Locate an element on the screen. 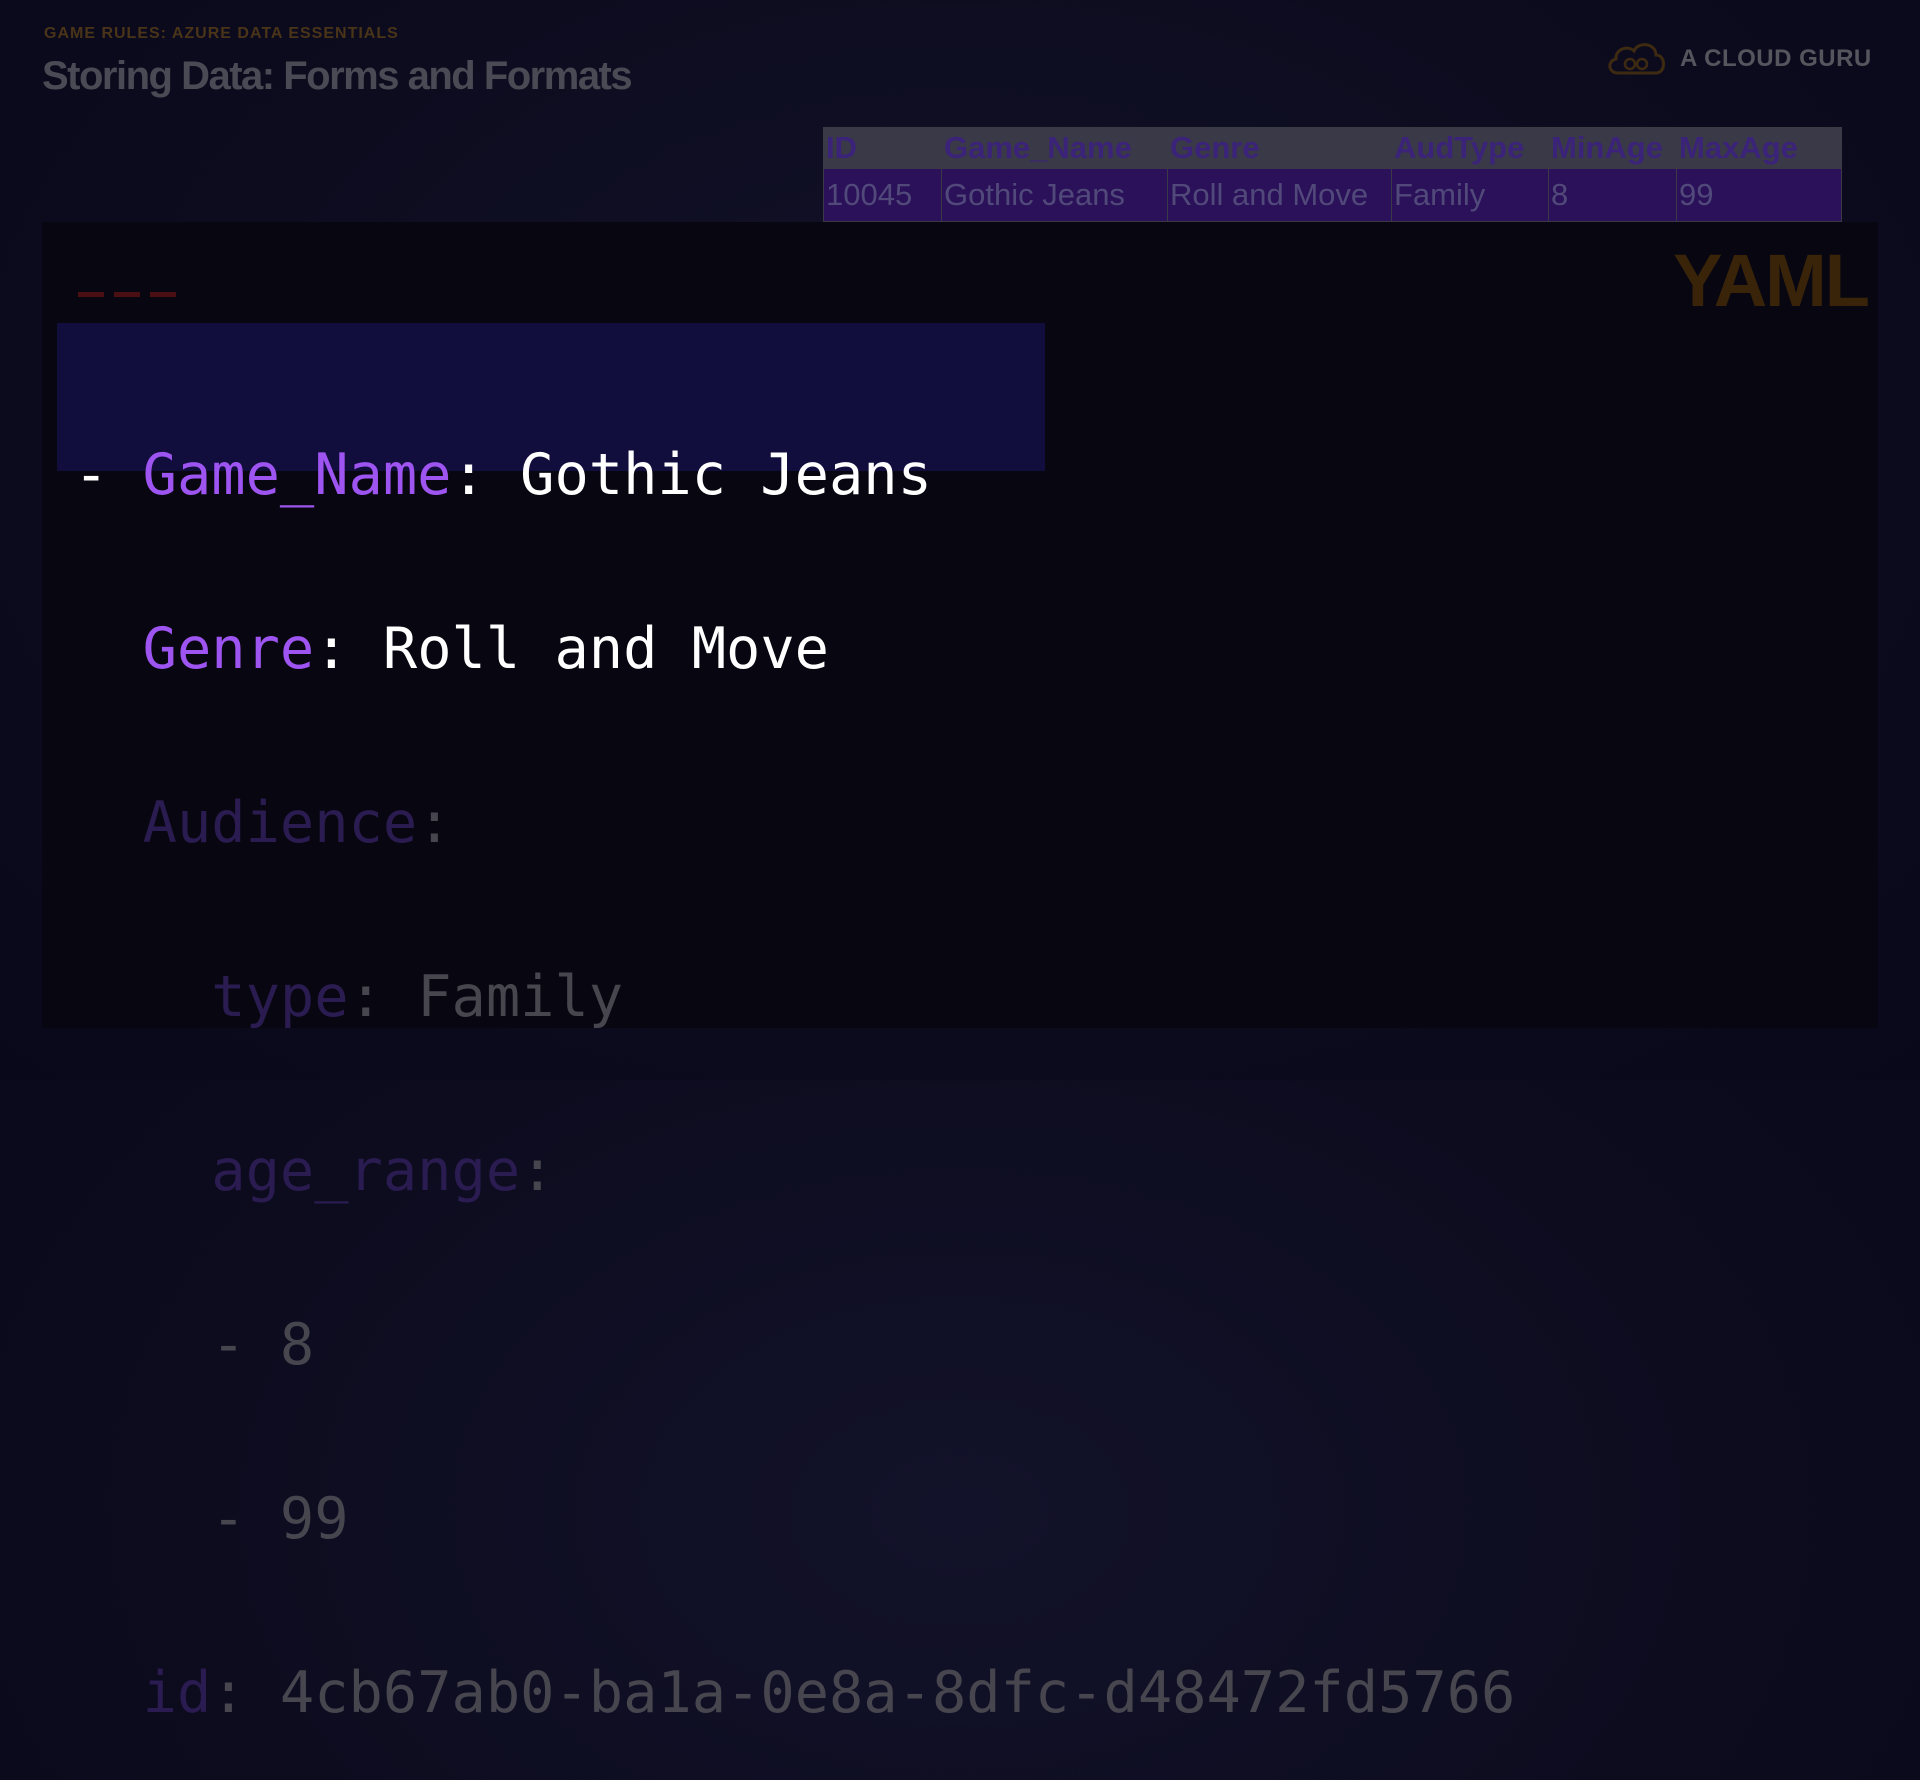 This screenshot has height=1780, width=1920. column-header-minage: MinAge is located at coordinates (1612, 148).